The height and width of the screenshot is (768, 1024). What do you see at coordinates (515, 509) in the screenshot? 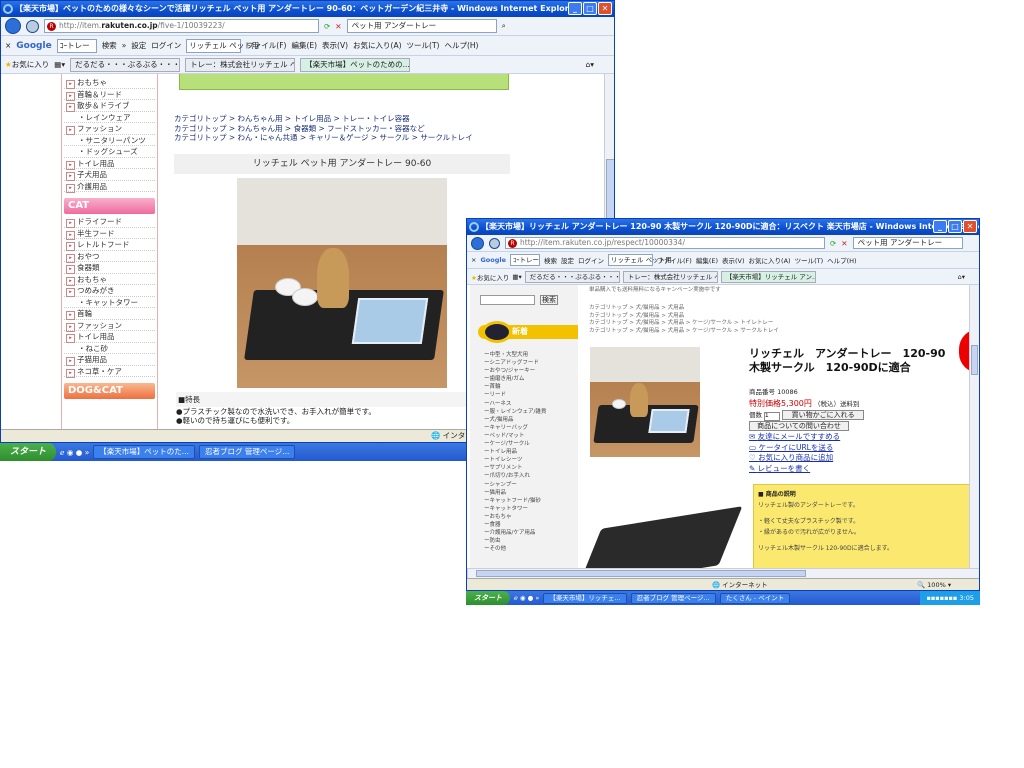
I see `sidebar-link: ーキャットタワー` at bounding box center [515, 509].